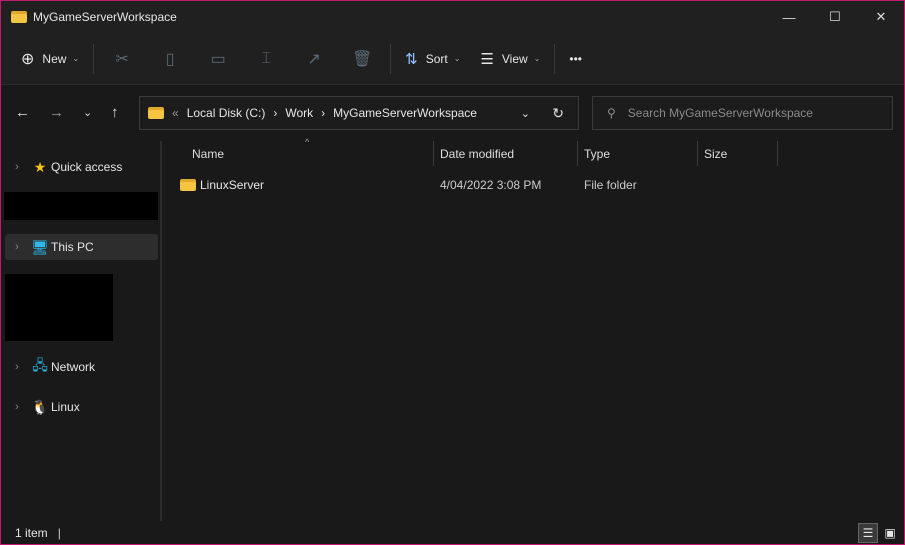 This screenshot has height=545, width=905. I want to click on network-icon: 🖧, so click(40, 365).